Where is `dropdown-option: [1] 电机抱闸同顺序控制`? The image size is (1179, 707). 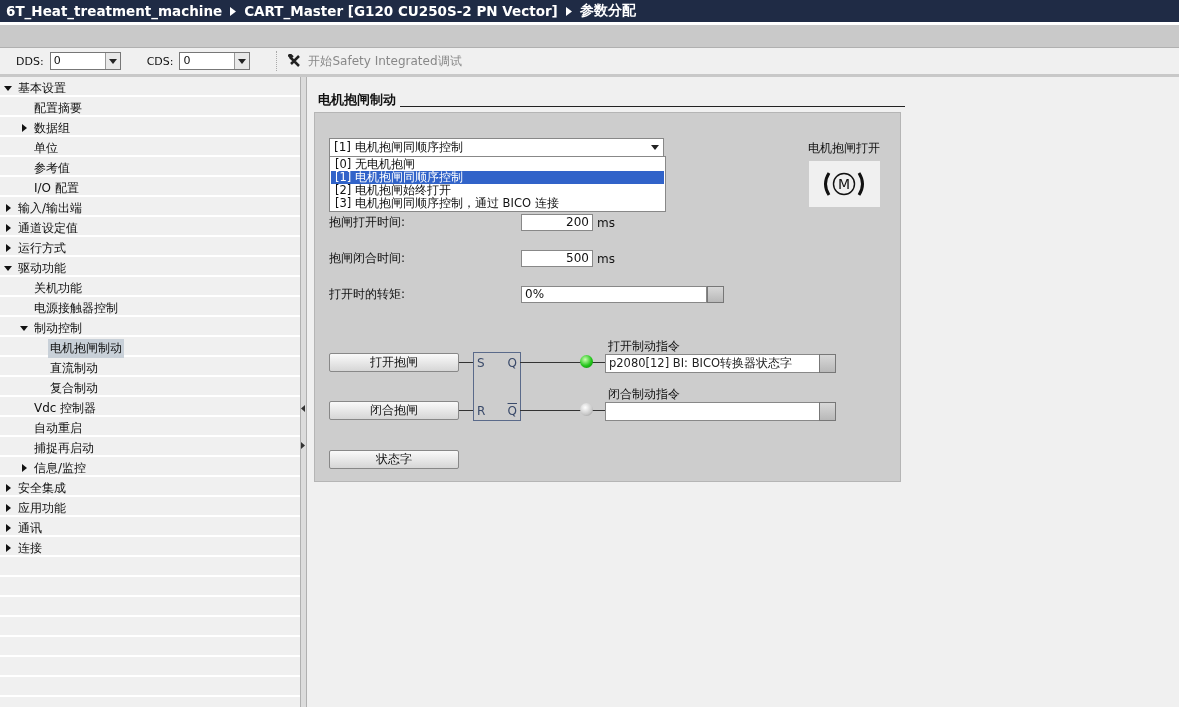 dropdown-option: [1] 电机抱闸同顺序控制 is located at coordinates (497, 177).